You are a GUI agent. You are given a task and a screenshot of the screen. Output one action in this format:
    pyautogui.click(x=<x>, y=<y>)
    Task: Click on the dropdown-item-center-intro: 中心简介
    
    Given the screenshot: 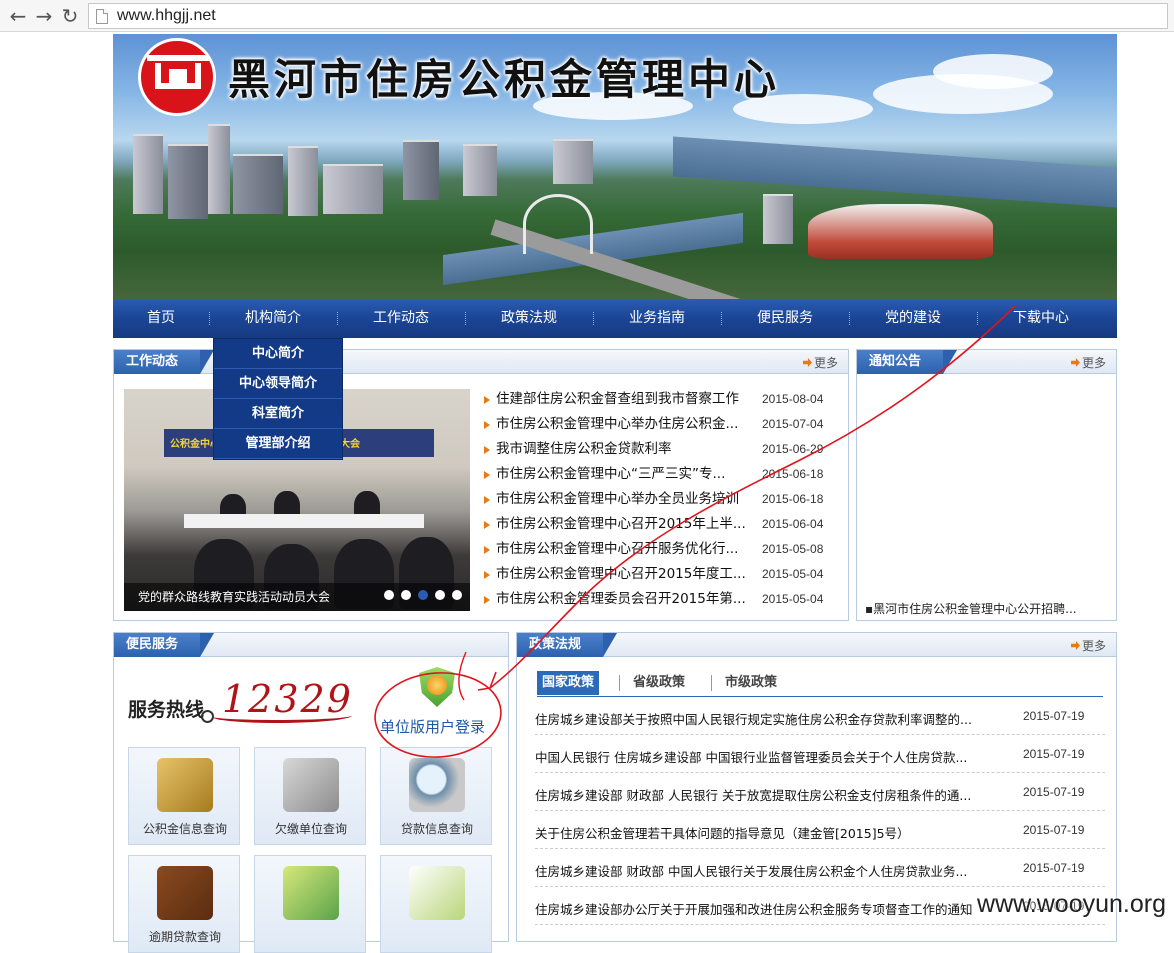 What is the action you would take?
    pyautogui.click(x=278, y=354)
    